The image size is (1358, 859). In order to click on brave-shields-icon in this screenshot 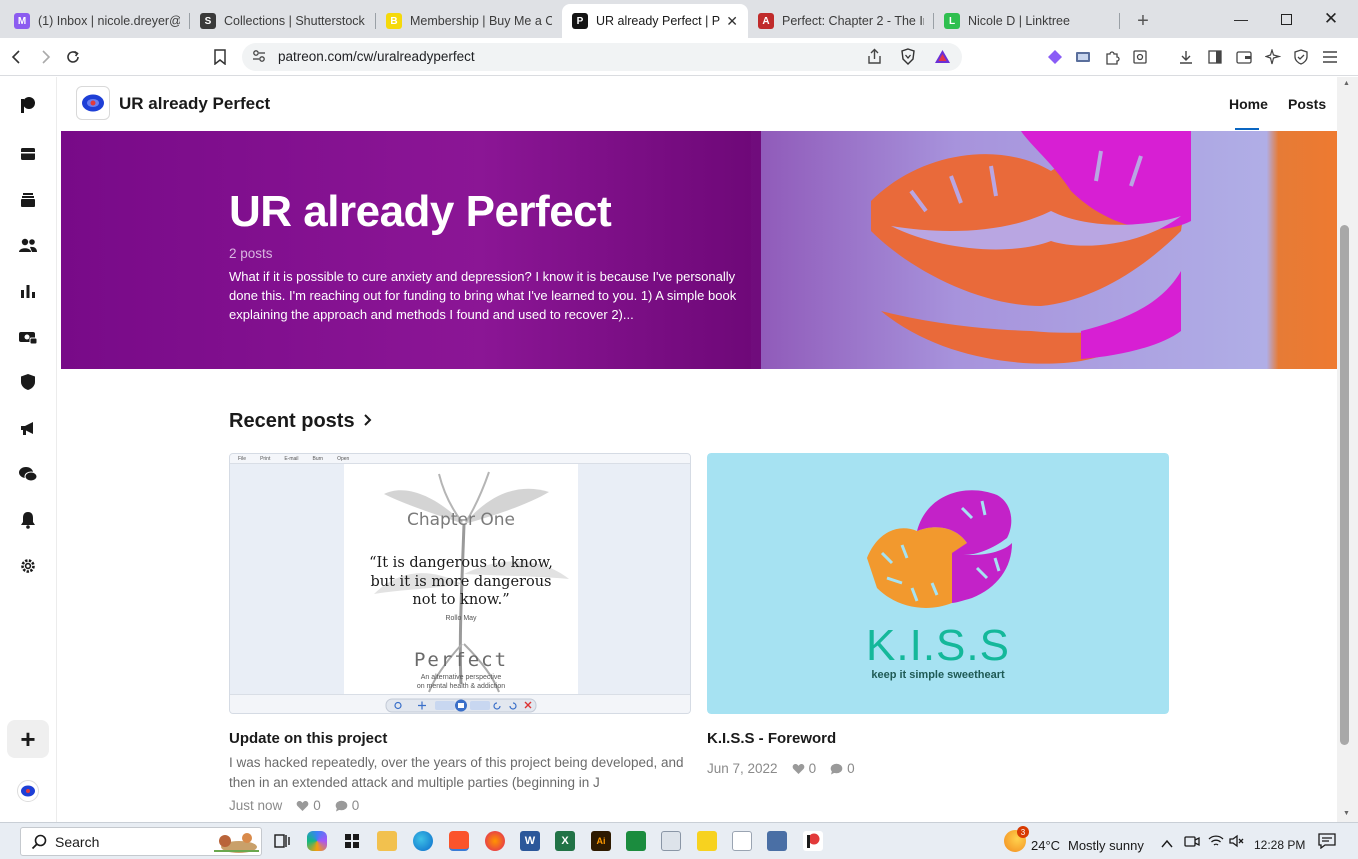, I will do `click(908, 59)`.